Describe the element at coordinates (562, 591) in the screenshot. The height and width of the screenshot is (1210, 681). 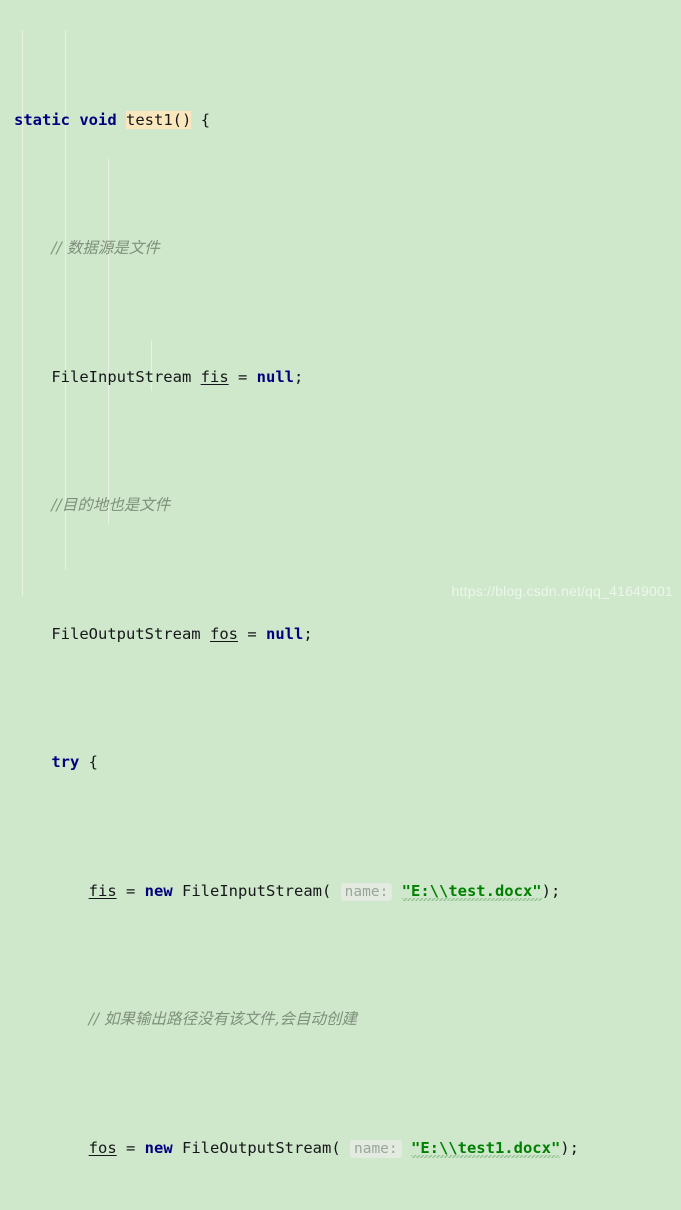
I see `watermark: https://blog.csdn.net/qq_41649001` at that location.